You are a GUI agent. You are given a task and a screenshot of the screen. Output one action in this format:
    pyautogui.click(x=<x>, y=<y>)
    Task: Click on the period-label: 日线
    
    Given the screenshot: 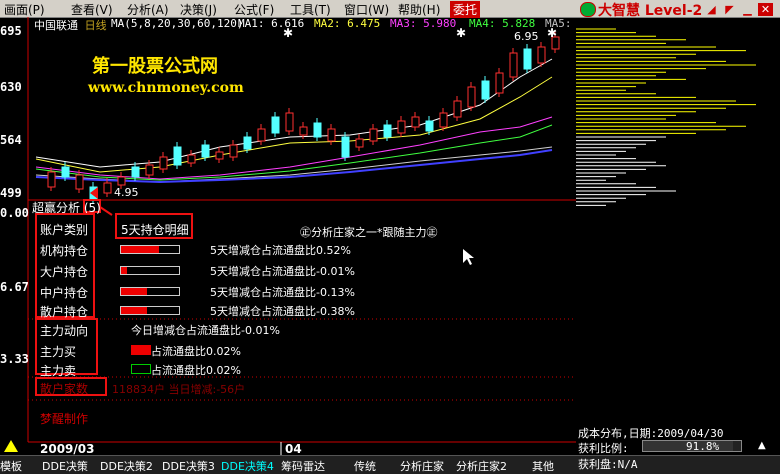 What is the action you would take?
    pyautogui.click(x=95, y=25)
    